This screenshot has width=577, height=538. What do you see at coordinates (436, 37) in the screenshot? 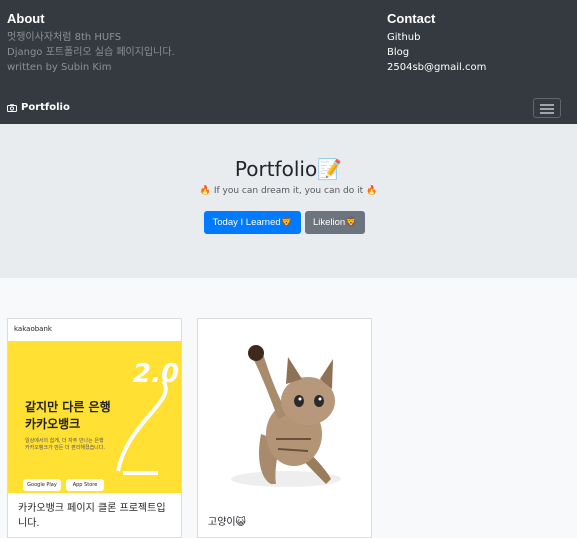
I see `github-link: Github` at bounding box center [436, 37].